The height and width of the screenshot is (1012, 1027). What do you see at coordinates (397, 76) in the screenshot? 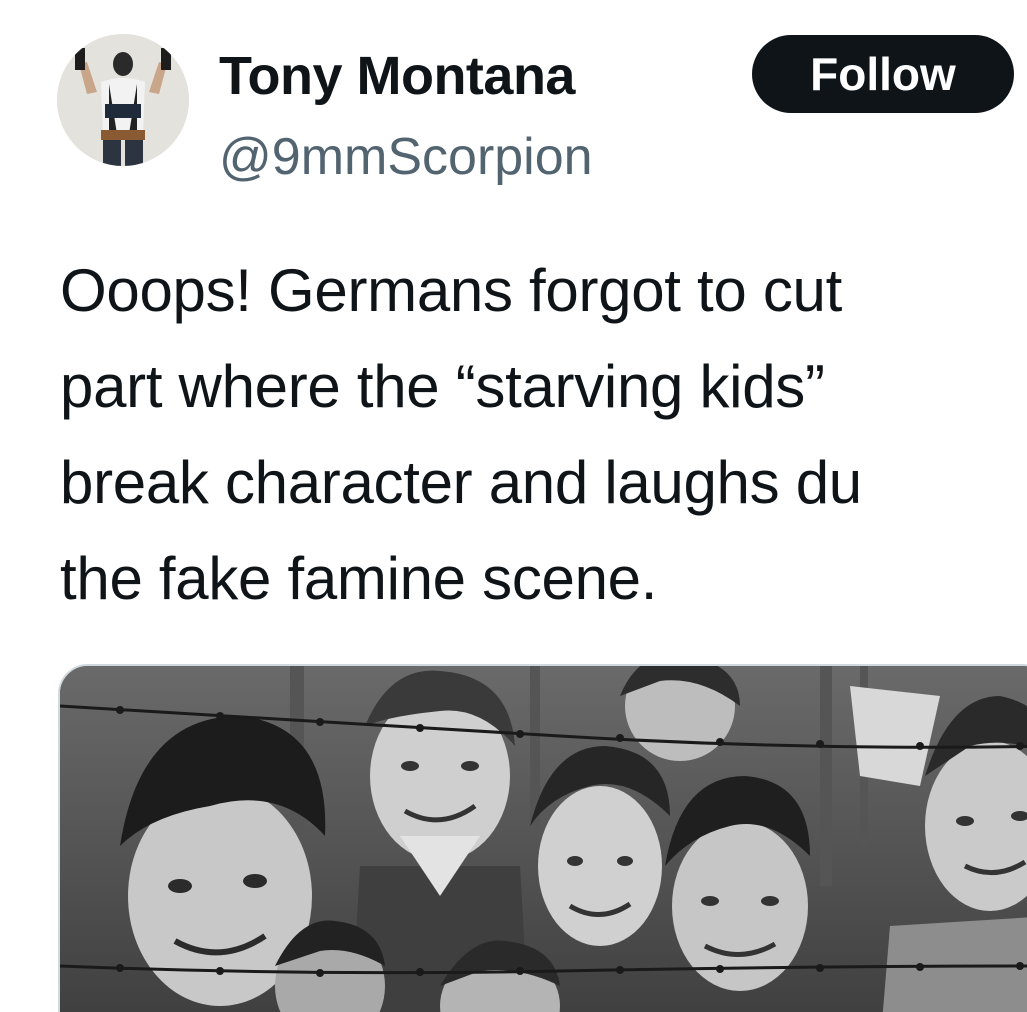
I see `author-display-name: Tony Montana` at bounding box center [397, 76].